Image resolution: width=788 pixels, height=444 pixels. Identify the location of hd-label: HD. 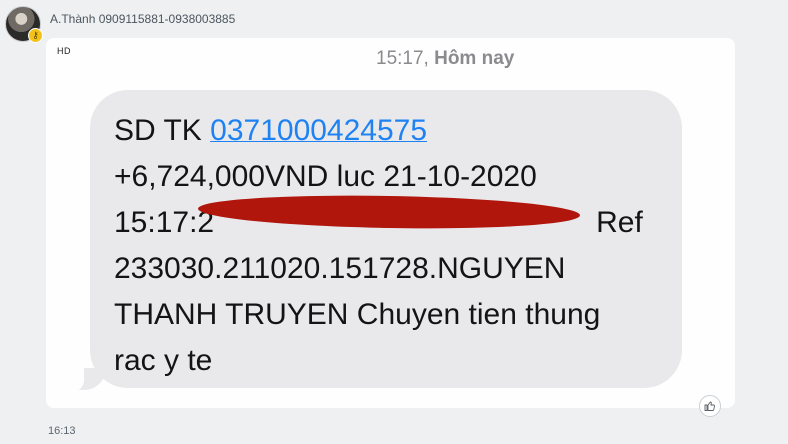
(64, 51).